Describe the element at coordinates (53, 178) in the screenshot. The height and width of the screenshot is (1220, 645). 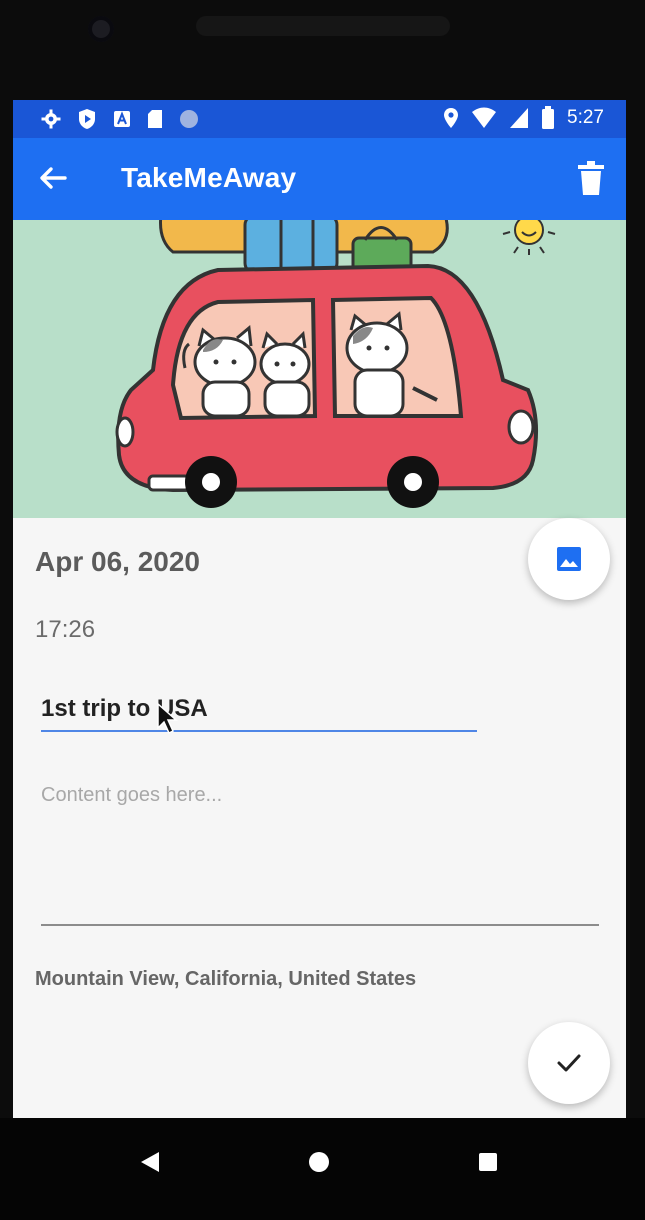
I see `arrow-back-icon` at that location.